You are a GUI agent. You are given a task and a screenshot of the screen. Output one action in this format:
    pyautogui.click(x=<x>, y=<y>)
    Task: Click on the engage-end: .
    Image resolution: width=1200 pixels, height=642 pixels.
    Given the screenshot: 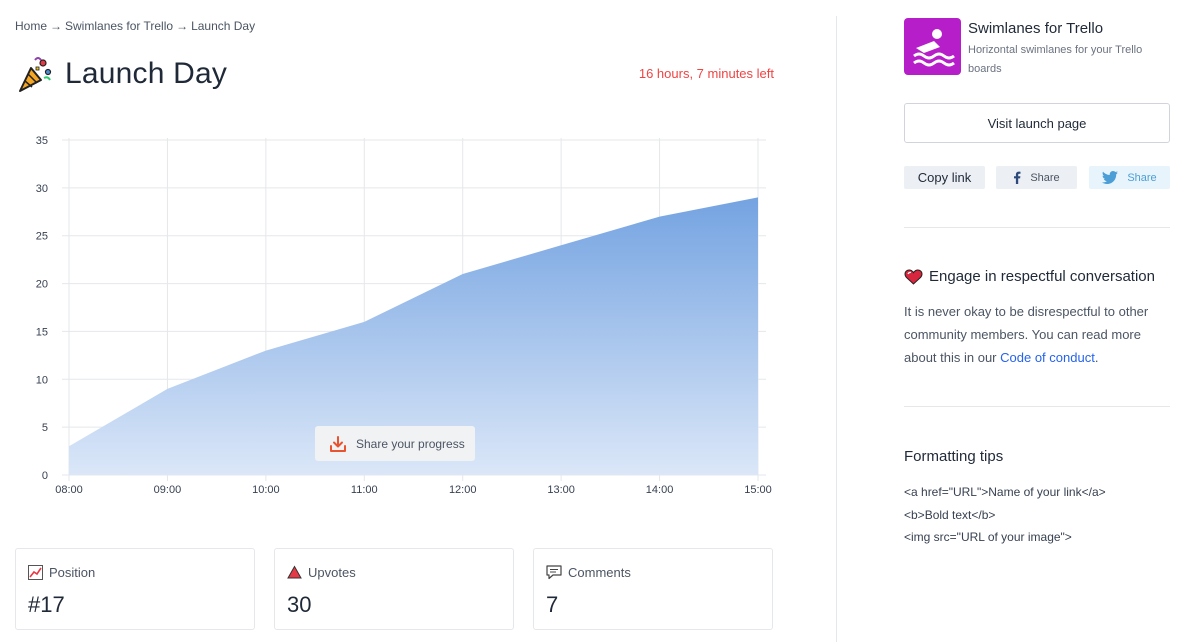 What is the action you would take?
    pyautogui.click(x=1096, y=357)
    